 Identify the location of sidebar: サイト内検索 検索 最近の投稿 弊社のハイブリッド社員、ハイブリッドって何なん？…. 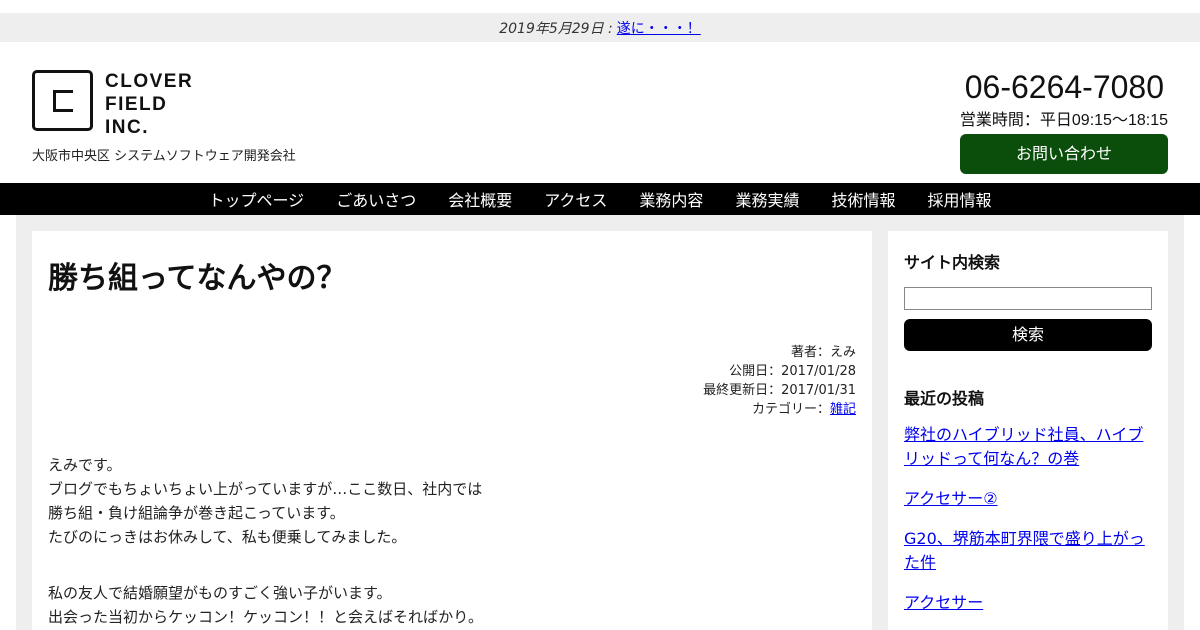
(1028, 430).